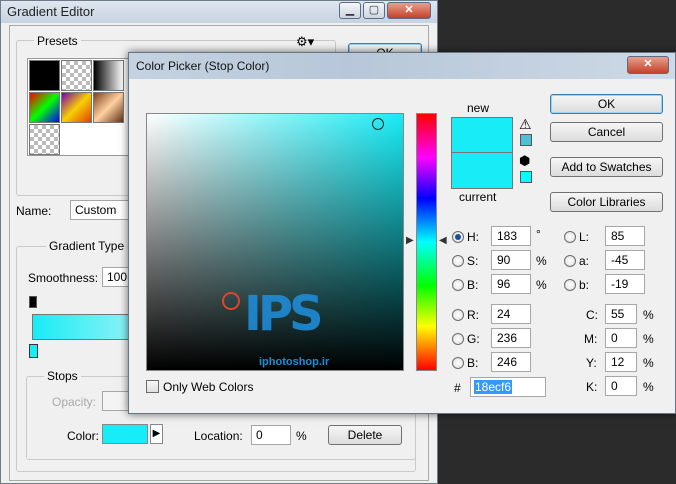 This screenshot has height=484, width=676. I want to click on name-field: Custom, so click(100, 210).